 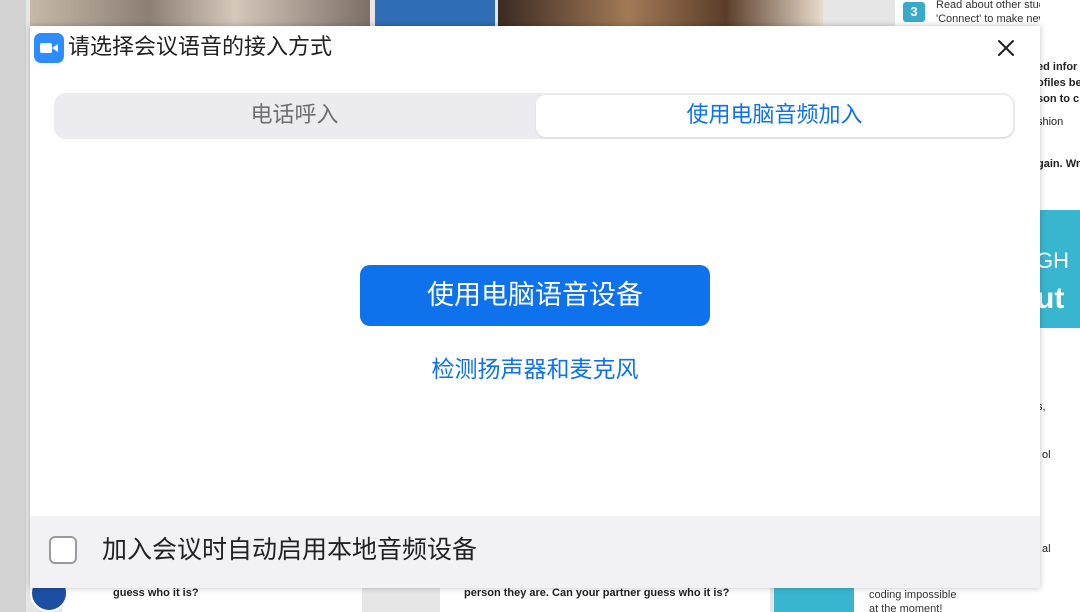 What do you see at coordinates (913, 595) in the screenshot?
I see `background-text: coding impossible` at bounding box center [913, 595].